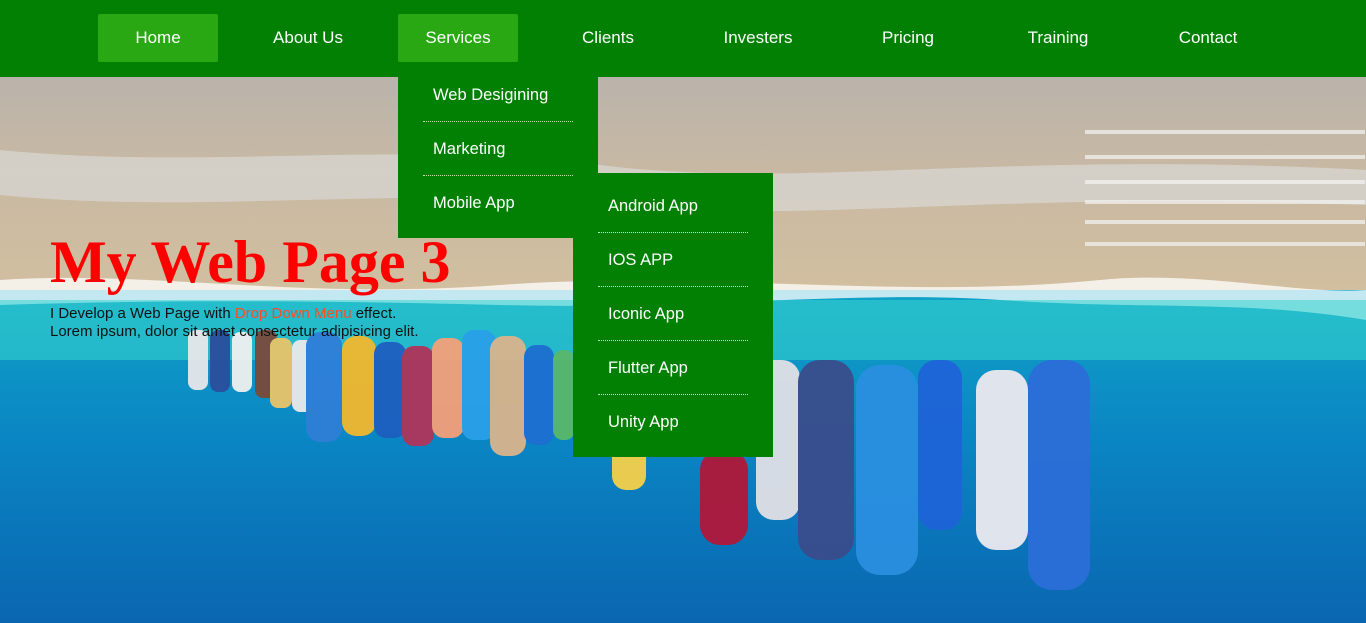  I want to click on services-dropdown: Web Desigining Marketing Mobile App, so click(498, 153).